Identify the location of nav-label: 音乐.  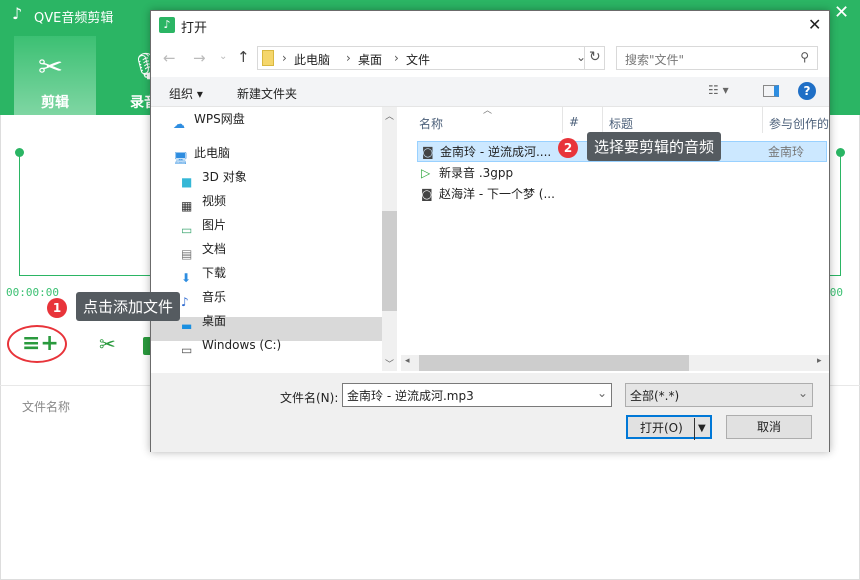
(214, 297).